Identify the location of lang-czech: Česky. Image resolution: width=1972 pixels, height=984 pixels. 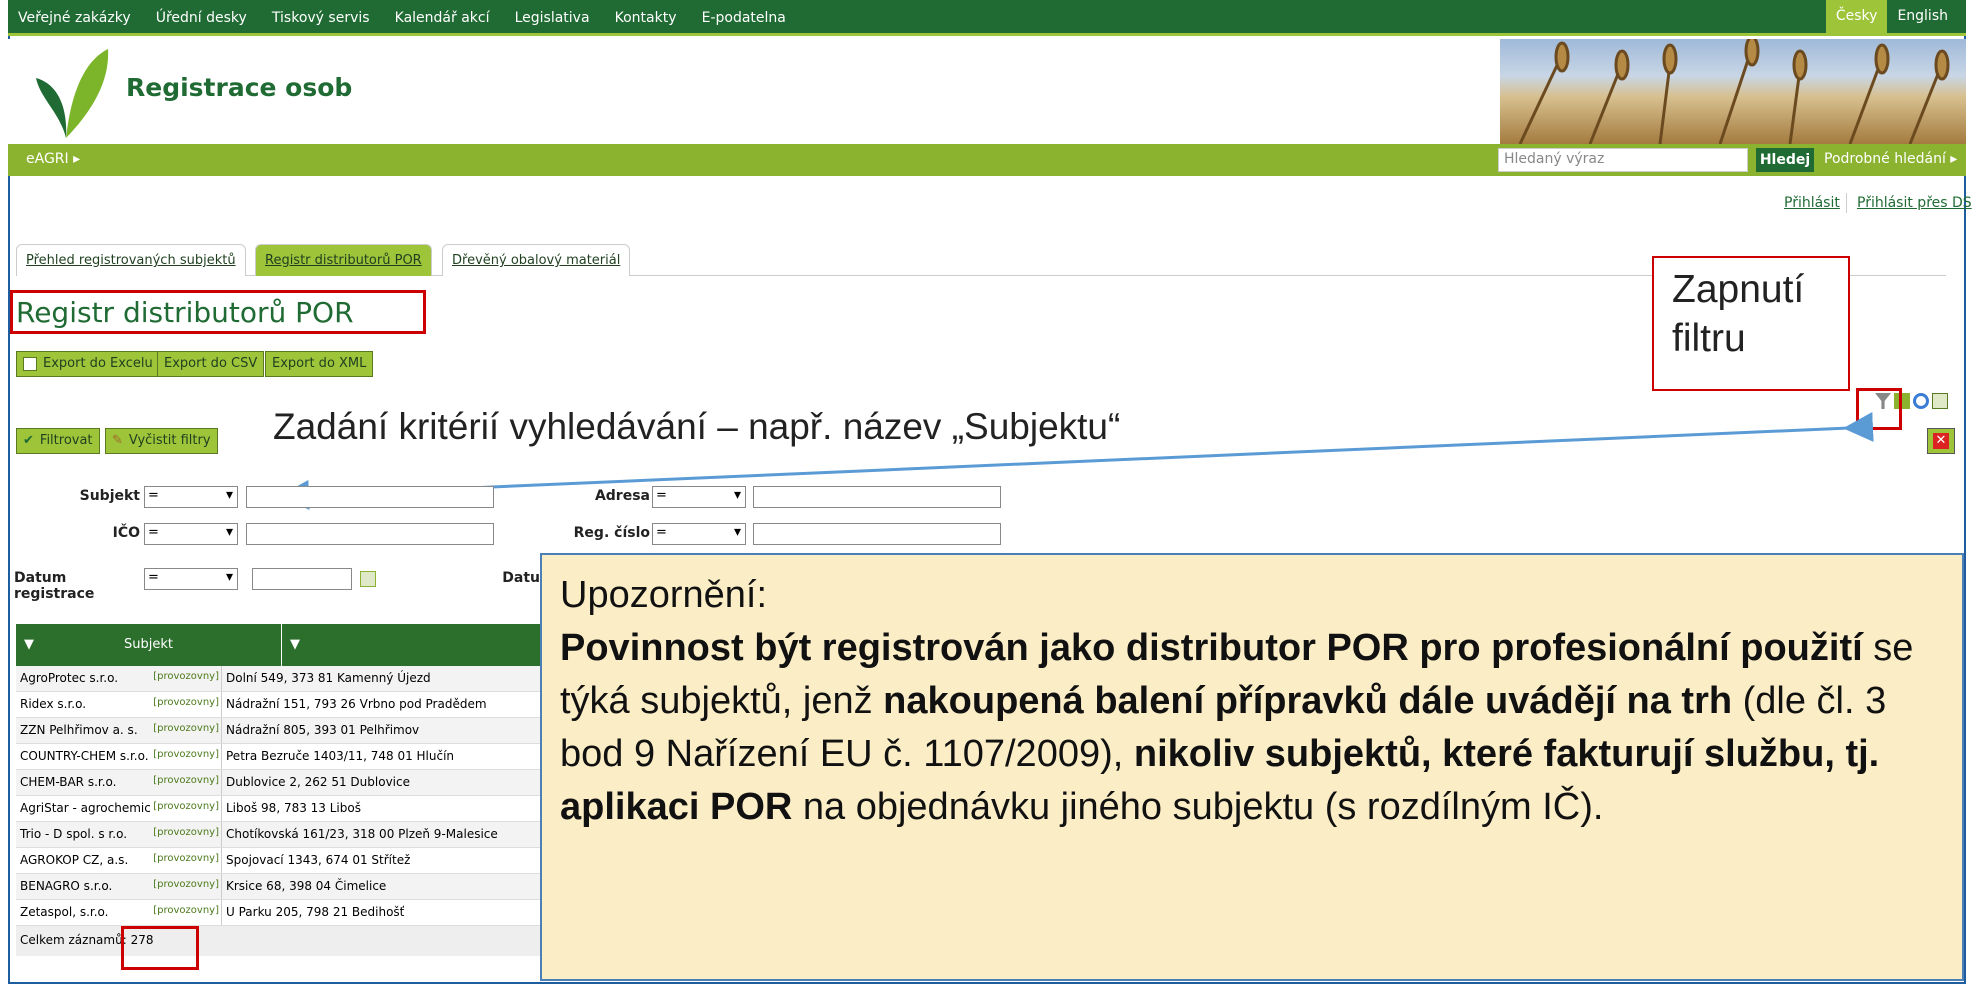
(1856, 16).